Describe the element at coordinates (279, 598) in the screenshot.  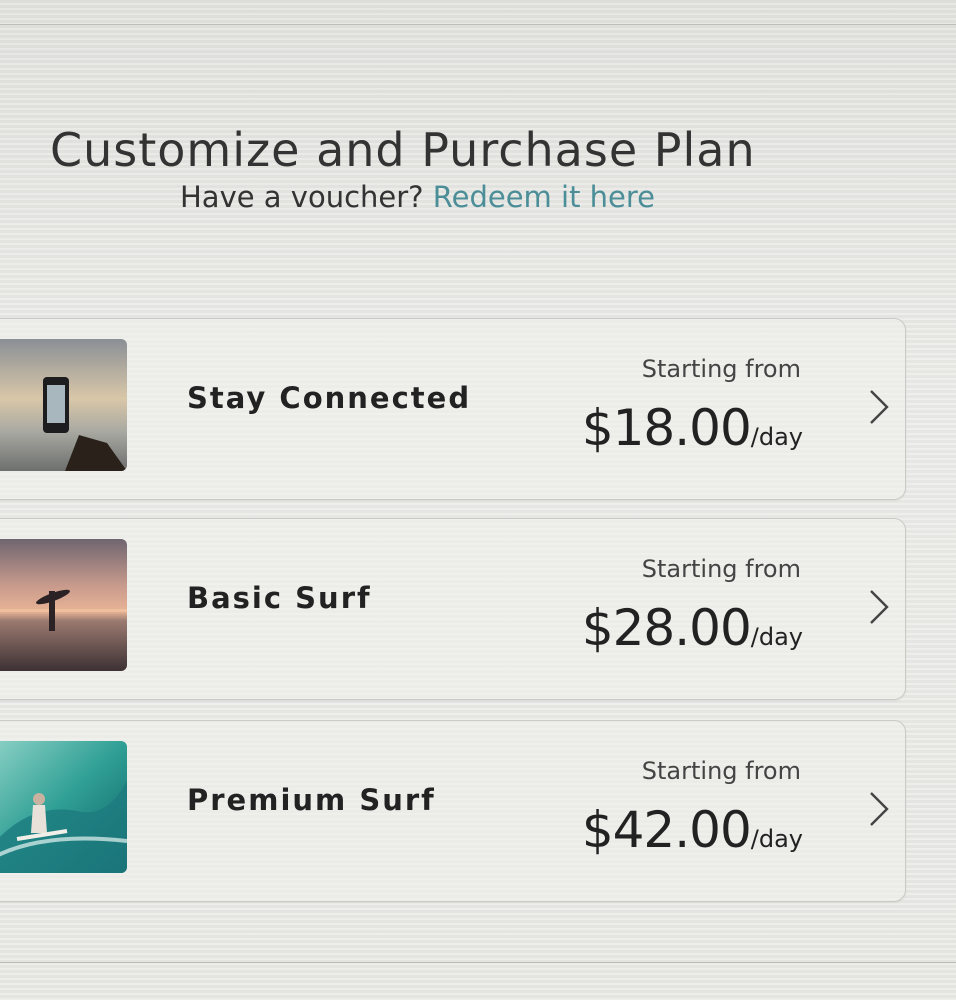
I see `plan-name: Basic Surf` at that location.